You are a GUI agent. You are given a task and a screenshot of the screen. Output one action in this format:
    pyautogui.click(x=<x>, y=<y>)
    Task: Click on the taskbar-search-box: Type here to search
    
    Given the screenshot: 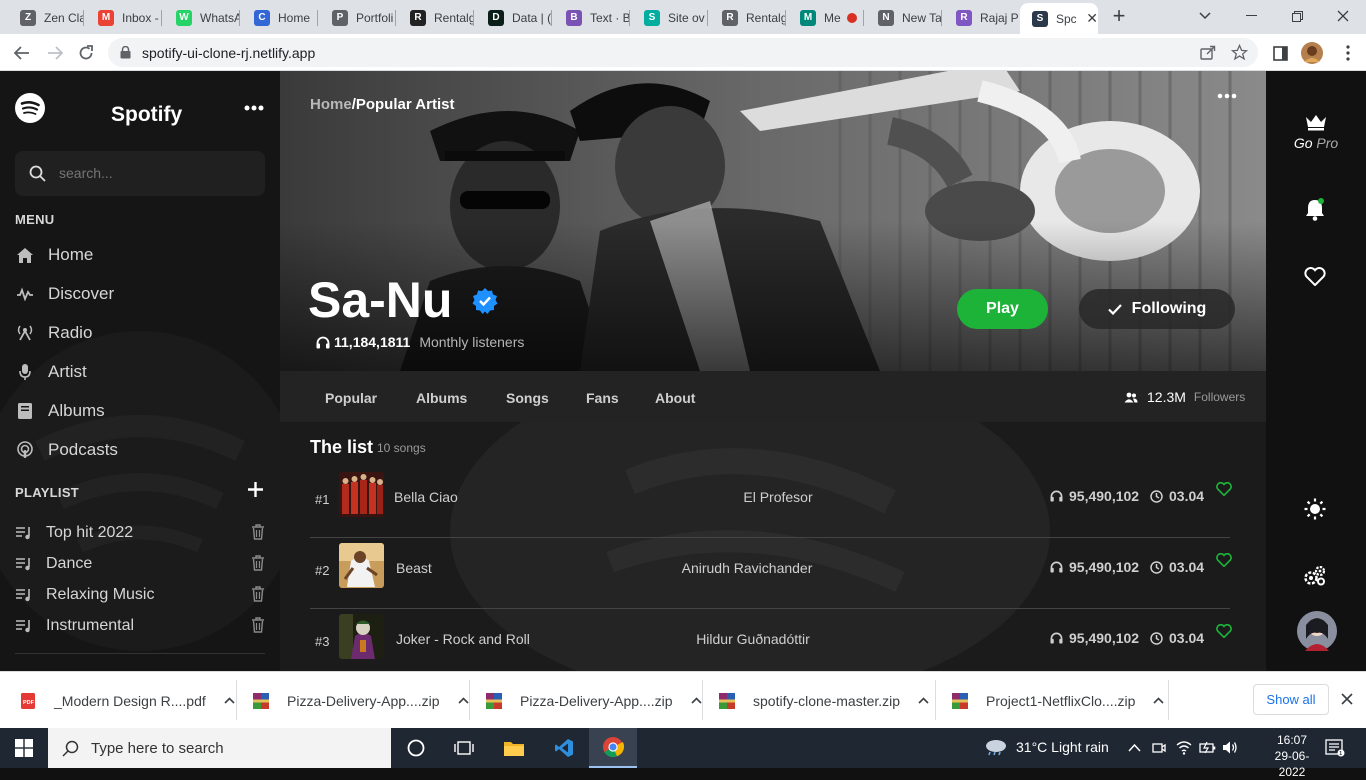 What is the action you would take?
    pyautogui.click(x=219, y=748)
    